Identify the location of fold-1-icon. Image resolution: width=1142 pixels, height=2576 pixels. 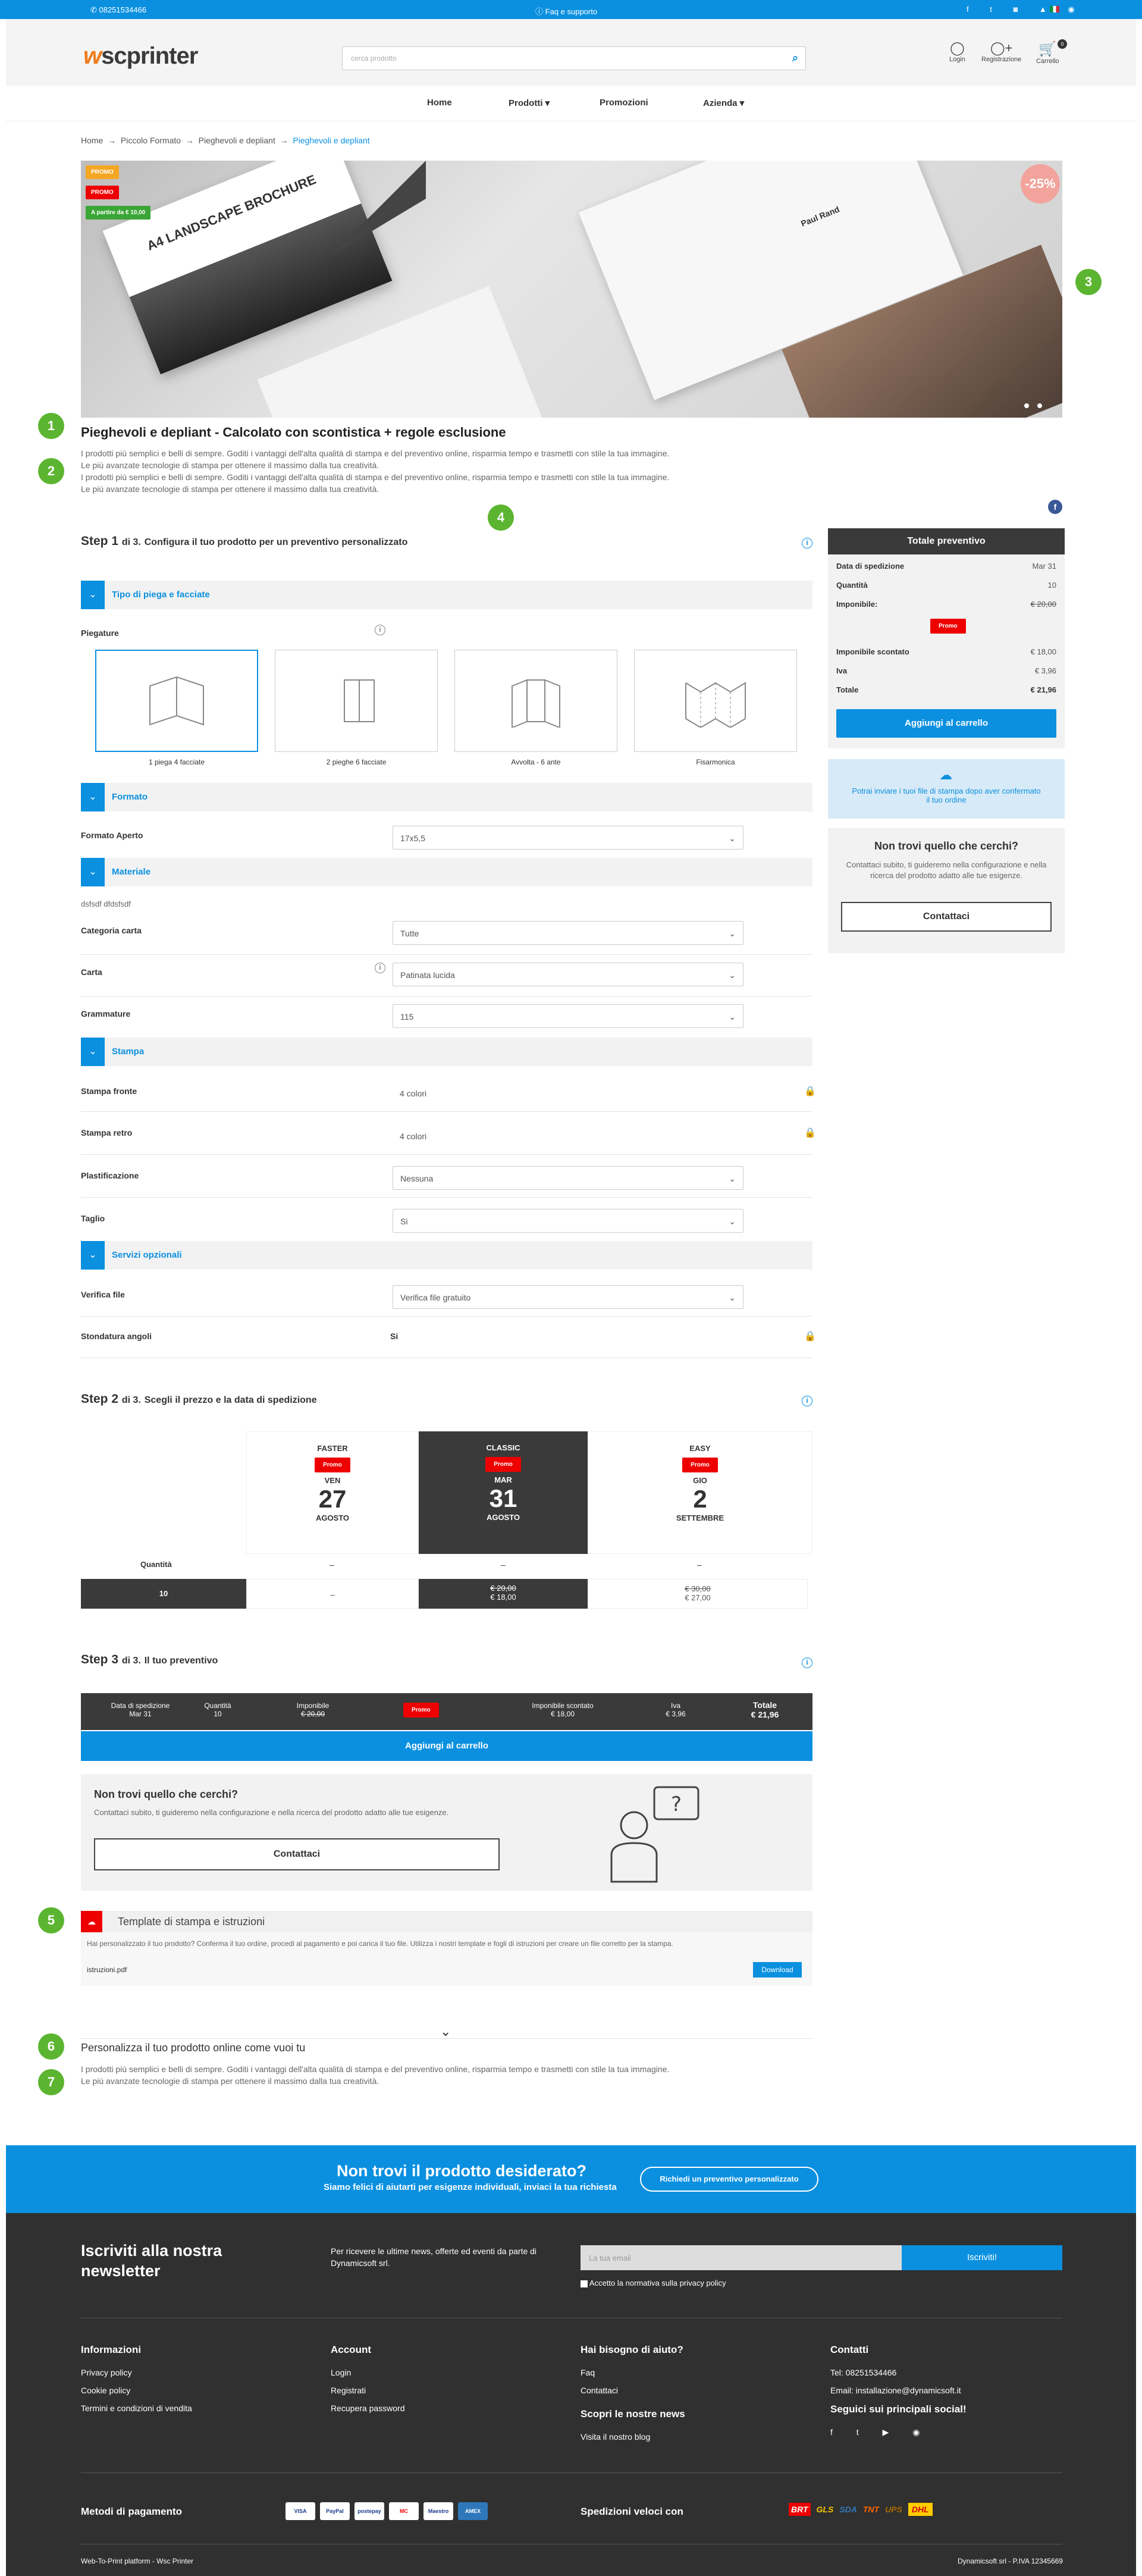
(176, 701).